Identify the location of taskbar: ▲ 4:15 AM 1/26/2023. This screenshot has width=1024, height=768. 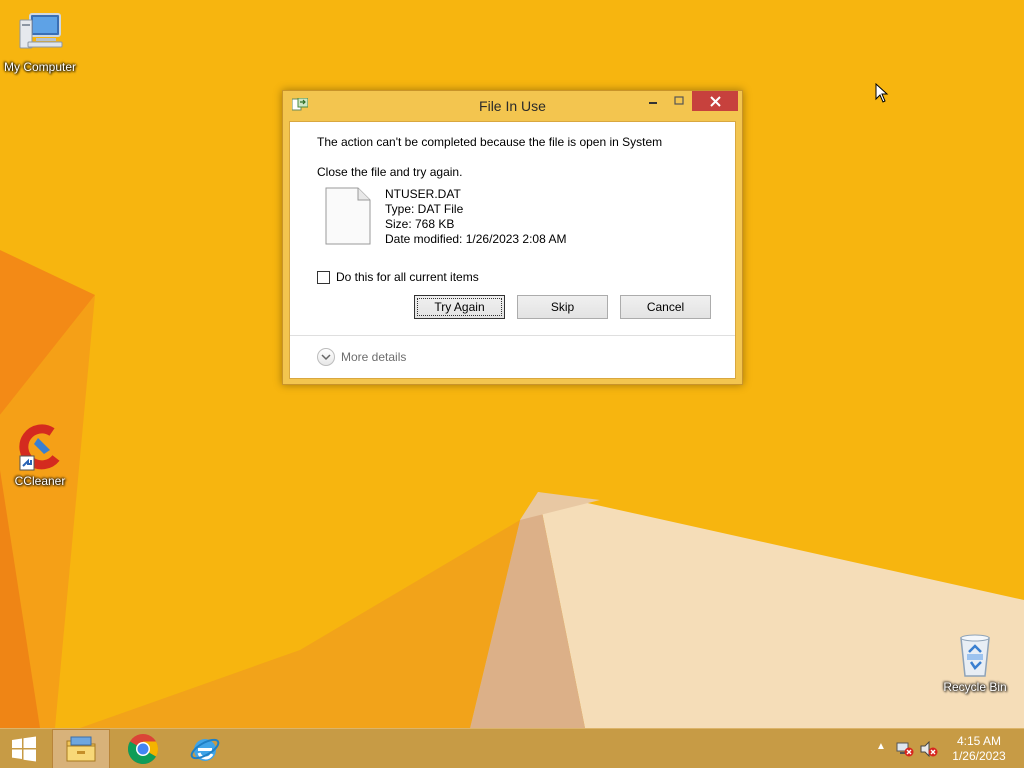
(512, 748).